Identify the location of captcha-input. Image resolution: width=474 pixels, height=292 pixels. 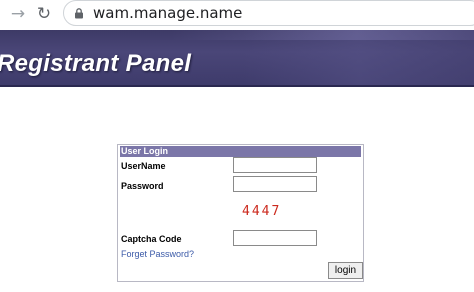
(275, 238).